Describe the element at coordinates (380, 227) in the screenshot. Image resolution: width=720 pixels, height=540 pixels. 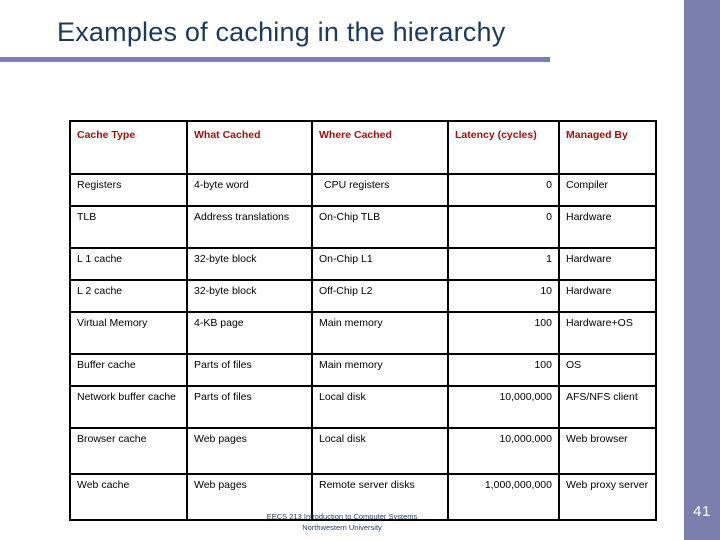
I see `cell-where-cached: On-Chip TLB` at that location.